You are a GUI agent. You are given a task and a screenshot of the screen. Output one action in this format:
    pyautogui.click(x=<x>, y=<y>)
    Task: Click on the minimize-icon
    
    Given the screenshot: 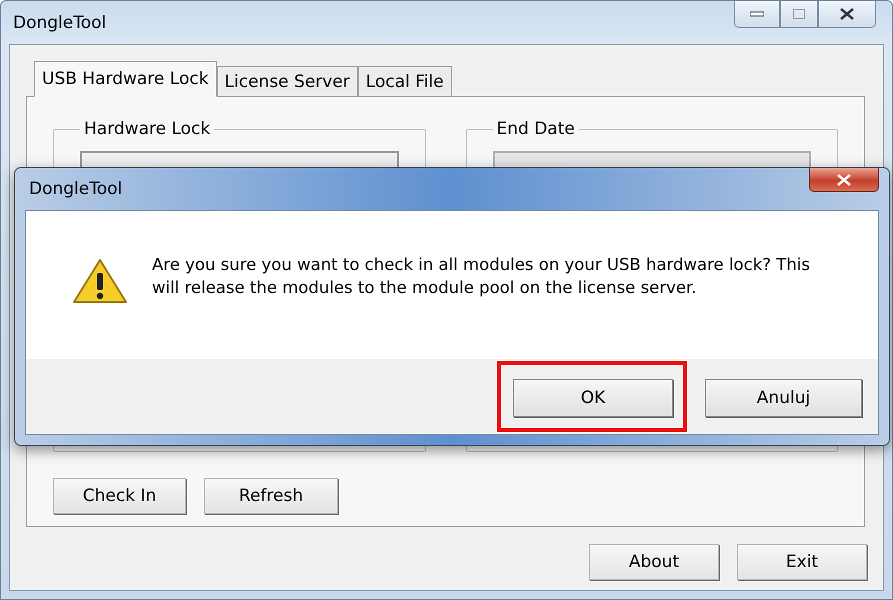 What is the action you would take?
    pyautogui.click(x=757, y=14)
    